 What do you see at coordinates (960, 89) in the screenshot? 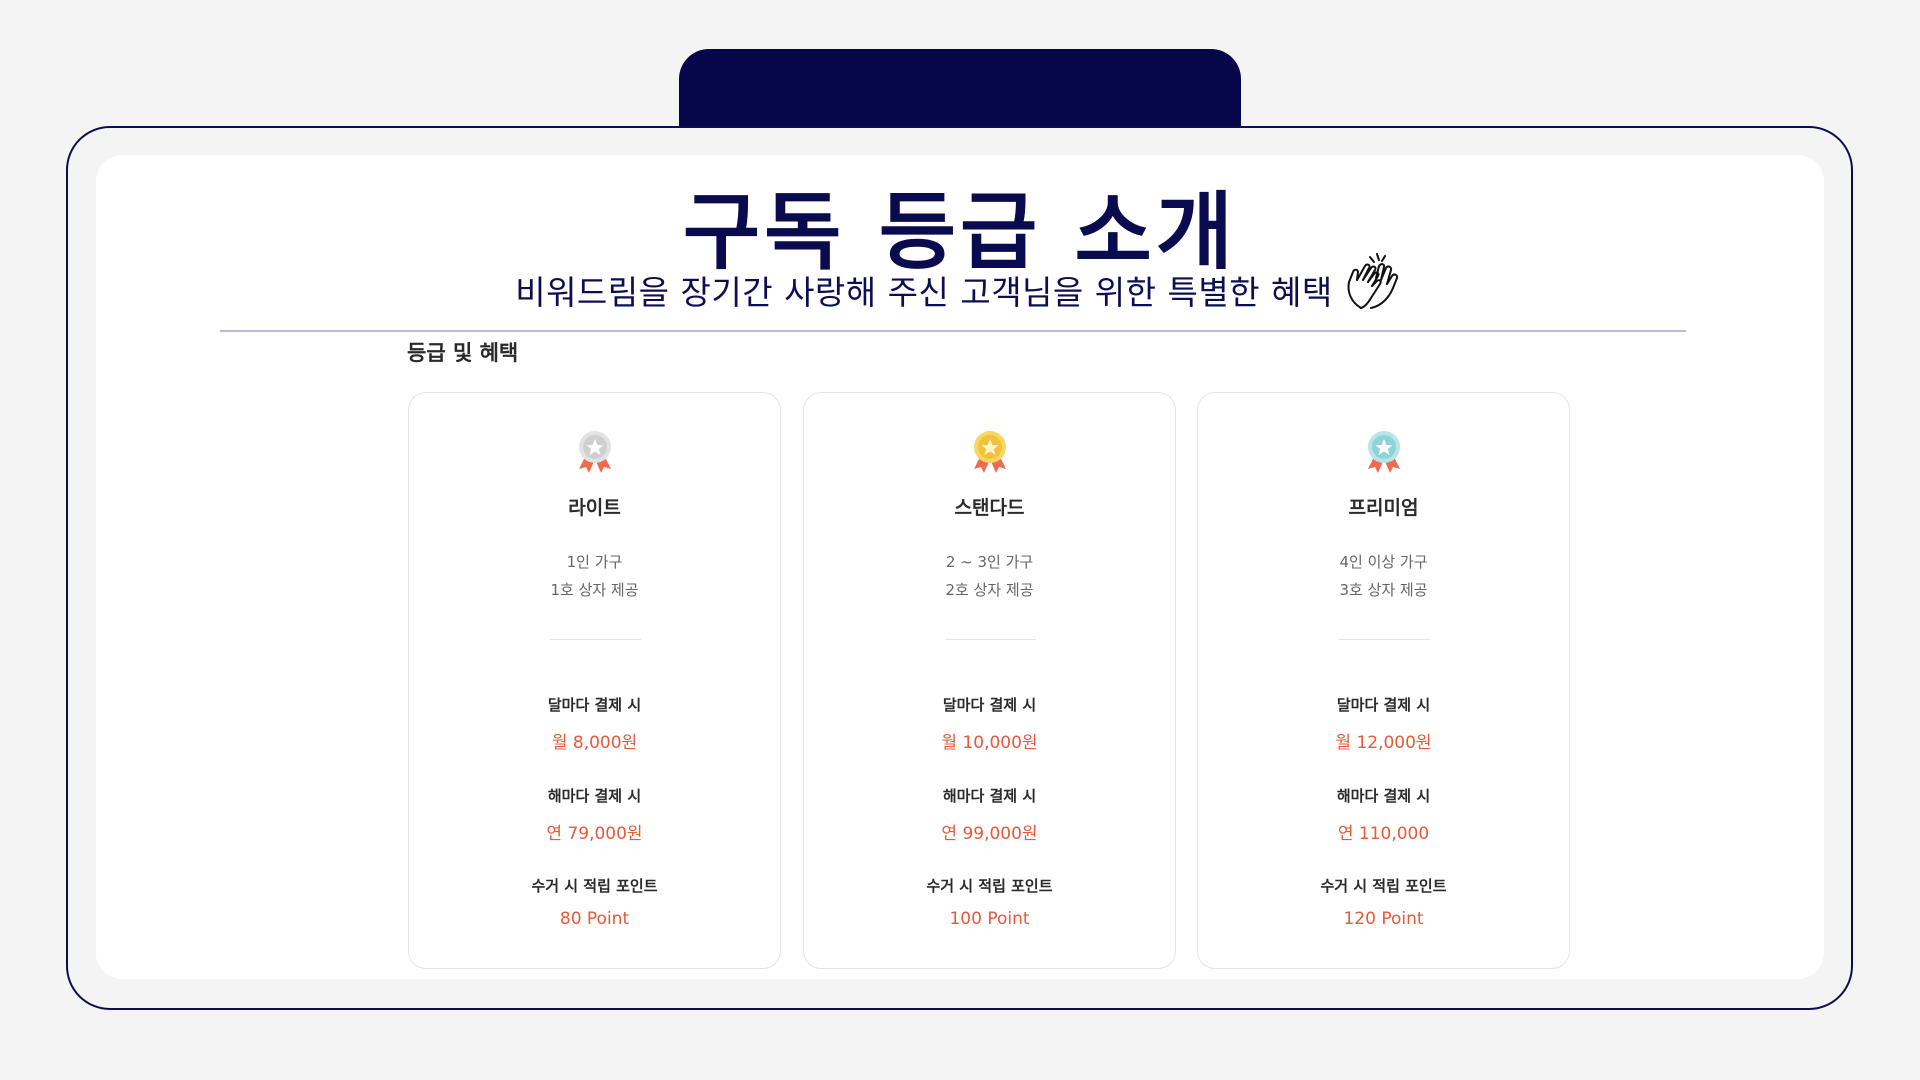
I see `header-tab` at bounding box center [960, 89].